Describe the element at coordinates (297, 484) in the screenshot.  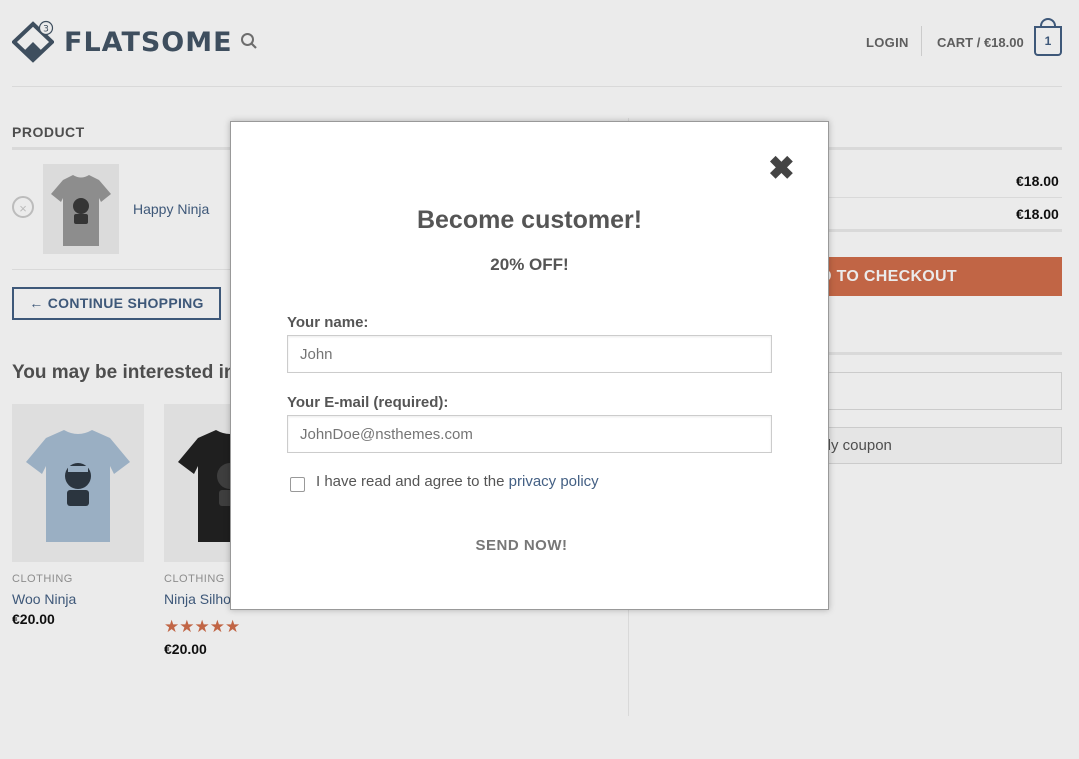
I see `privacy-agree-checkbox` at that location.